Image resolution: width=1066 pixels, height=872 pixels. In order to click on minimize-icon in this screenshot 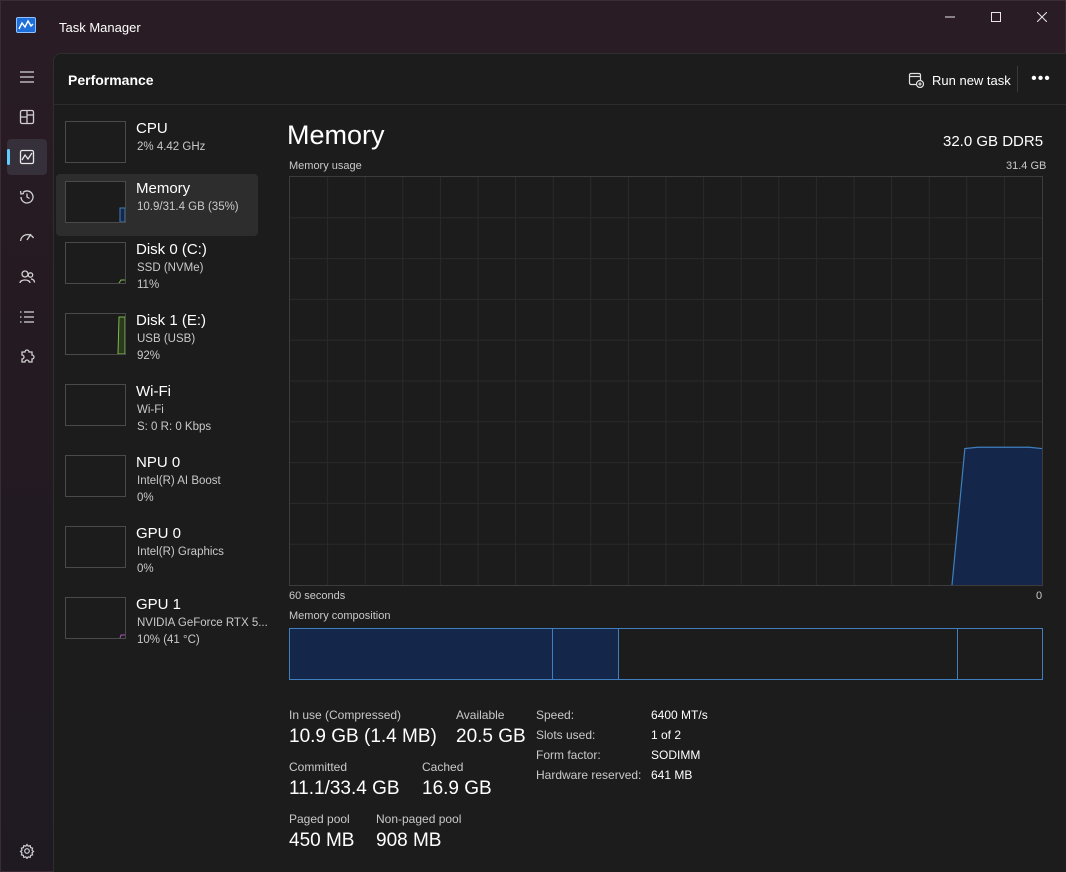, I will do `click(950, 17)`.